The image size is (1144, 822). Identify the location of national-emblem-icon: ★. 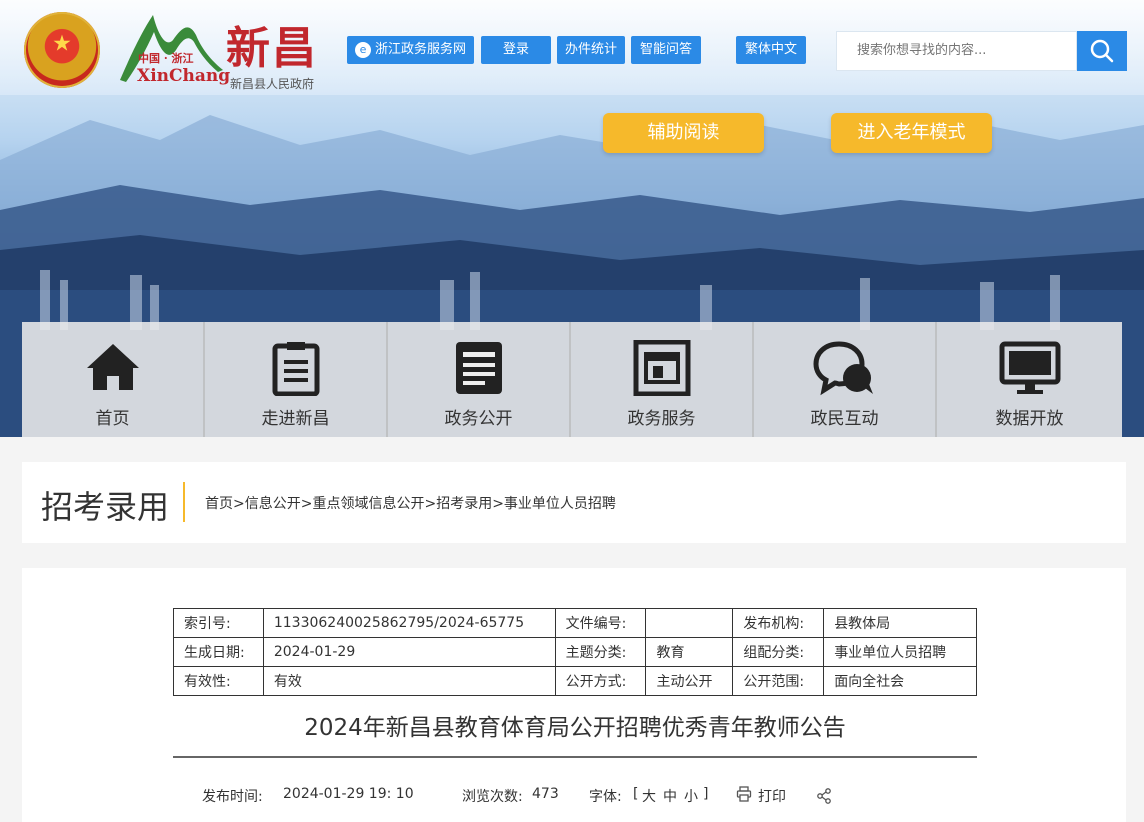
(62, 50).